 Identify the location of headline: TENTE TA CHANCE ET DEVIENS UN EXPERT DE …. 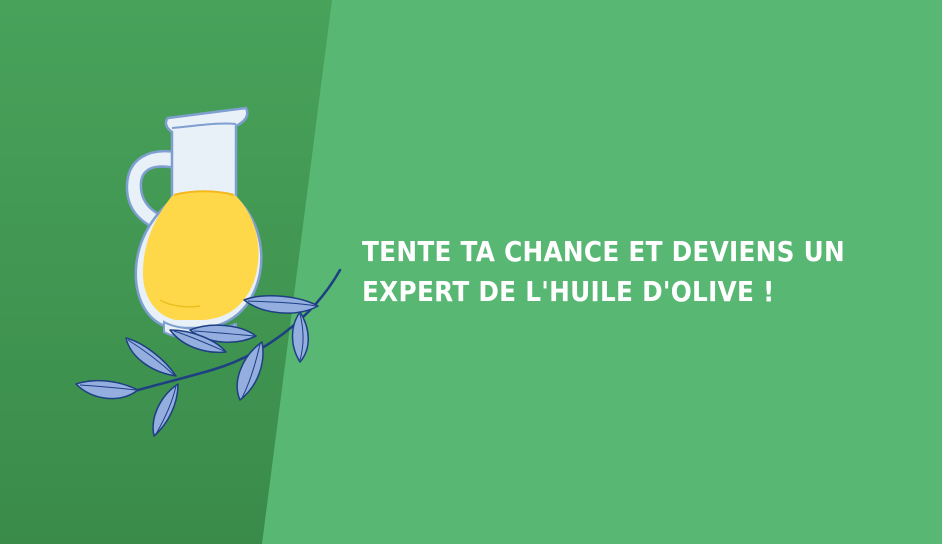
(614, 272).